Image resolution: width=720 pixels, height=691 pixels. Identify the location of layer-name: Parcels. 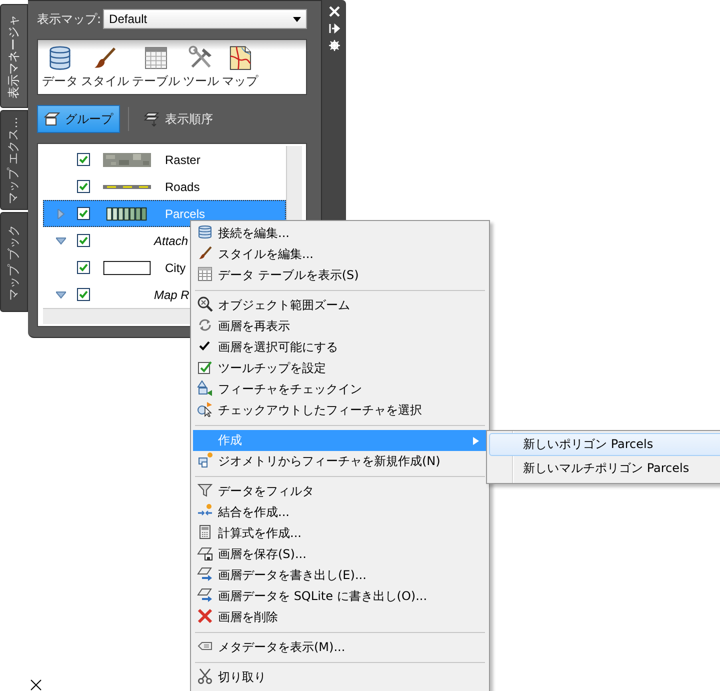
(185, 213).